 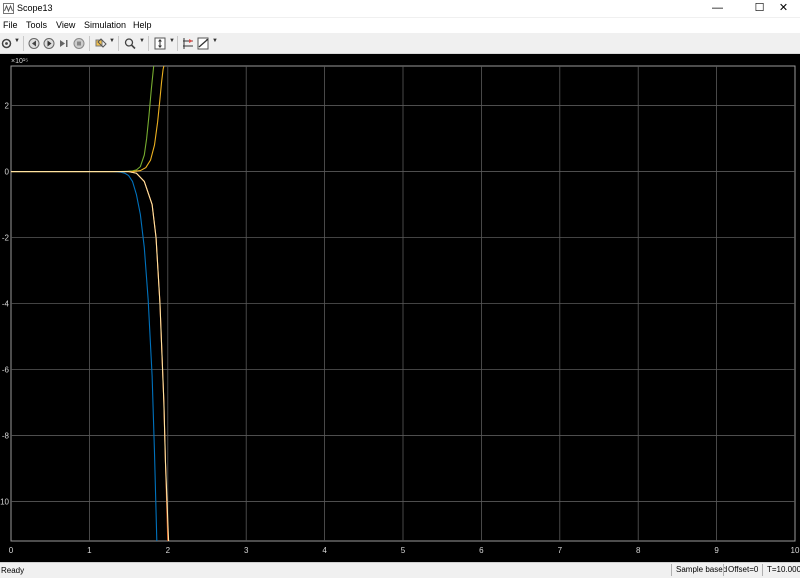 What do you see at coordinates (638, 550) in the screenshot?
I see `x-tick-label: 8` at bounding box center [638, 550].